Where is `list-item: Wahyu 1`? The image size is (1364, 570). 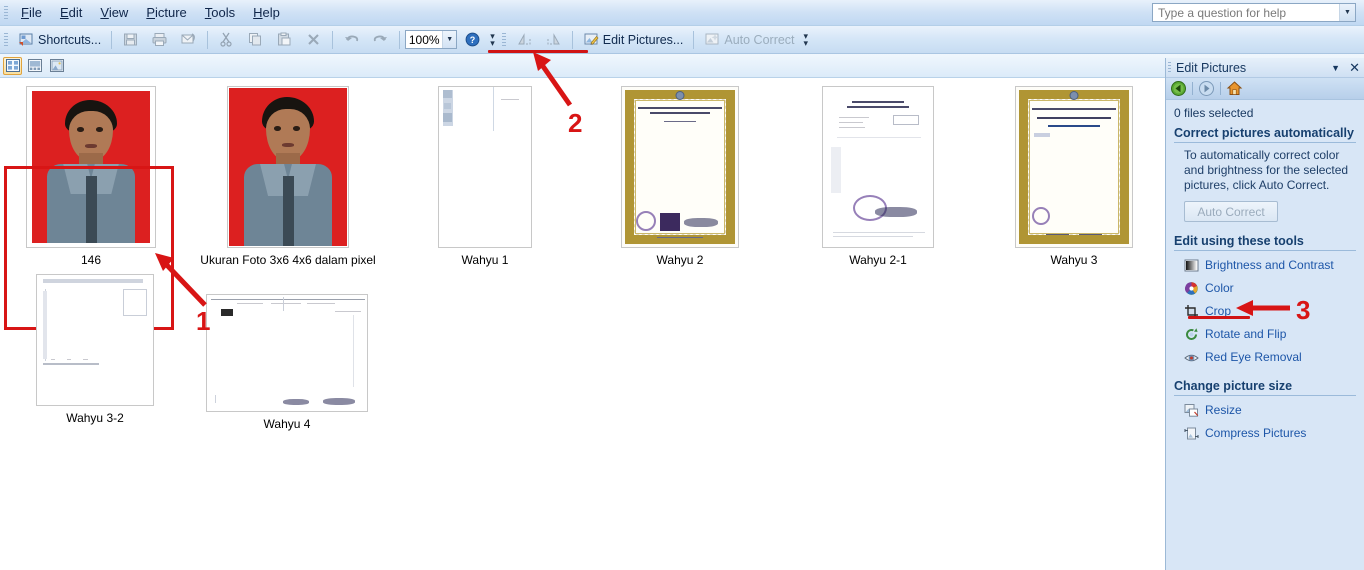 list-item: Wahyu 1 is located at coordinates (485, 176).